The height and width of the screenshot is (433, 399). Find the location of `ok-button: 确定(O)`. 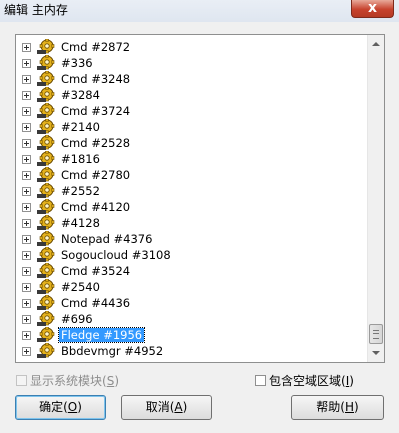

ok-button: 确定(O) is located at coordinates (60, 407).